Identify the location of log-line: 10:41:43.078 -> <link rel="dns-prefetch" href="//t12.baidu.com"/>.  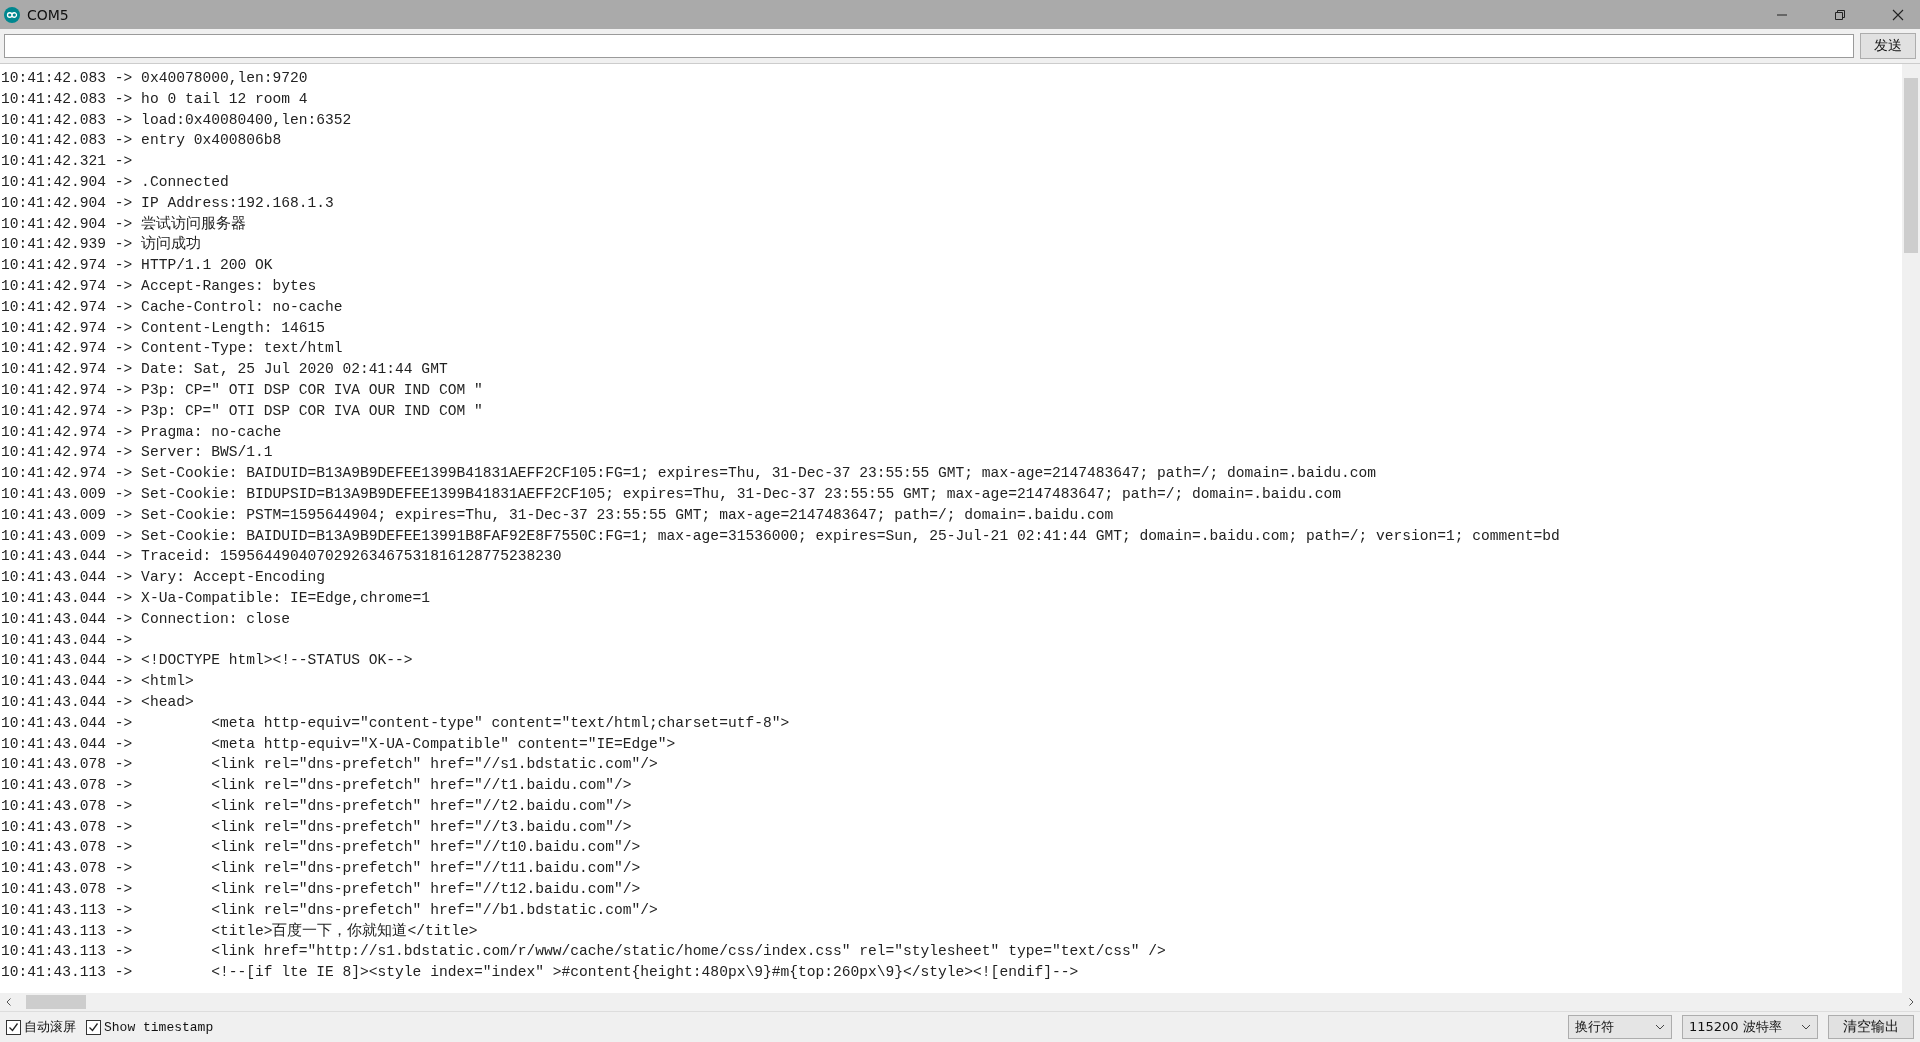
(321, 890).